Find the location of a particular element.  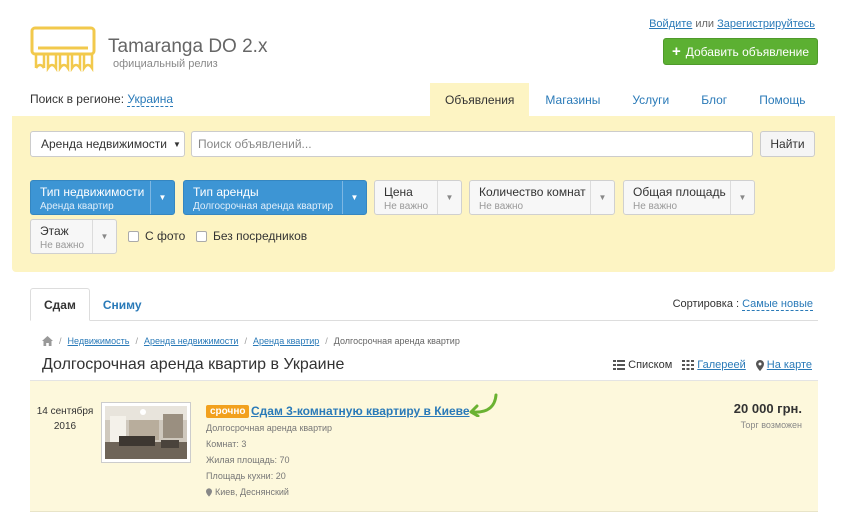

sort-label: Сортировка : is located at coordinates (706, 304).